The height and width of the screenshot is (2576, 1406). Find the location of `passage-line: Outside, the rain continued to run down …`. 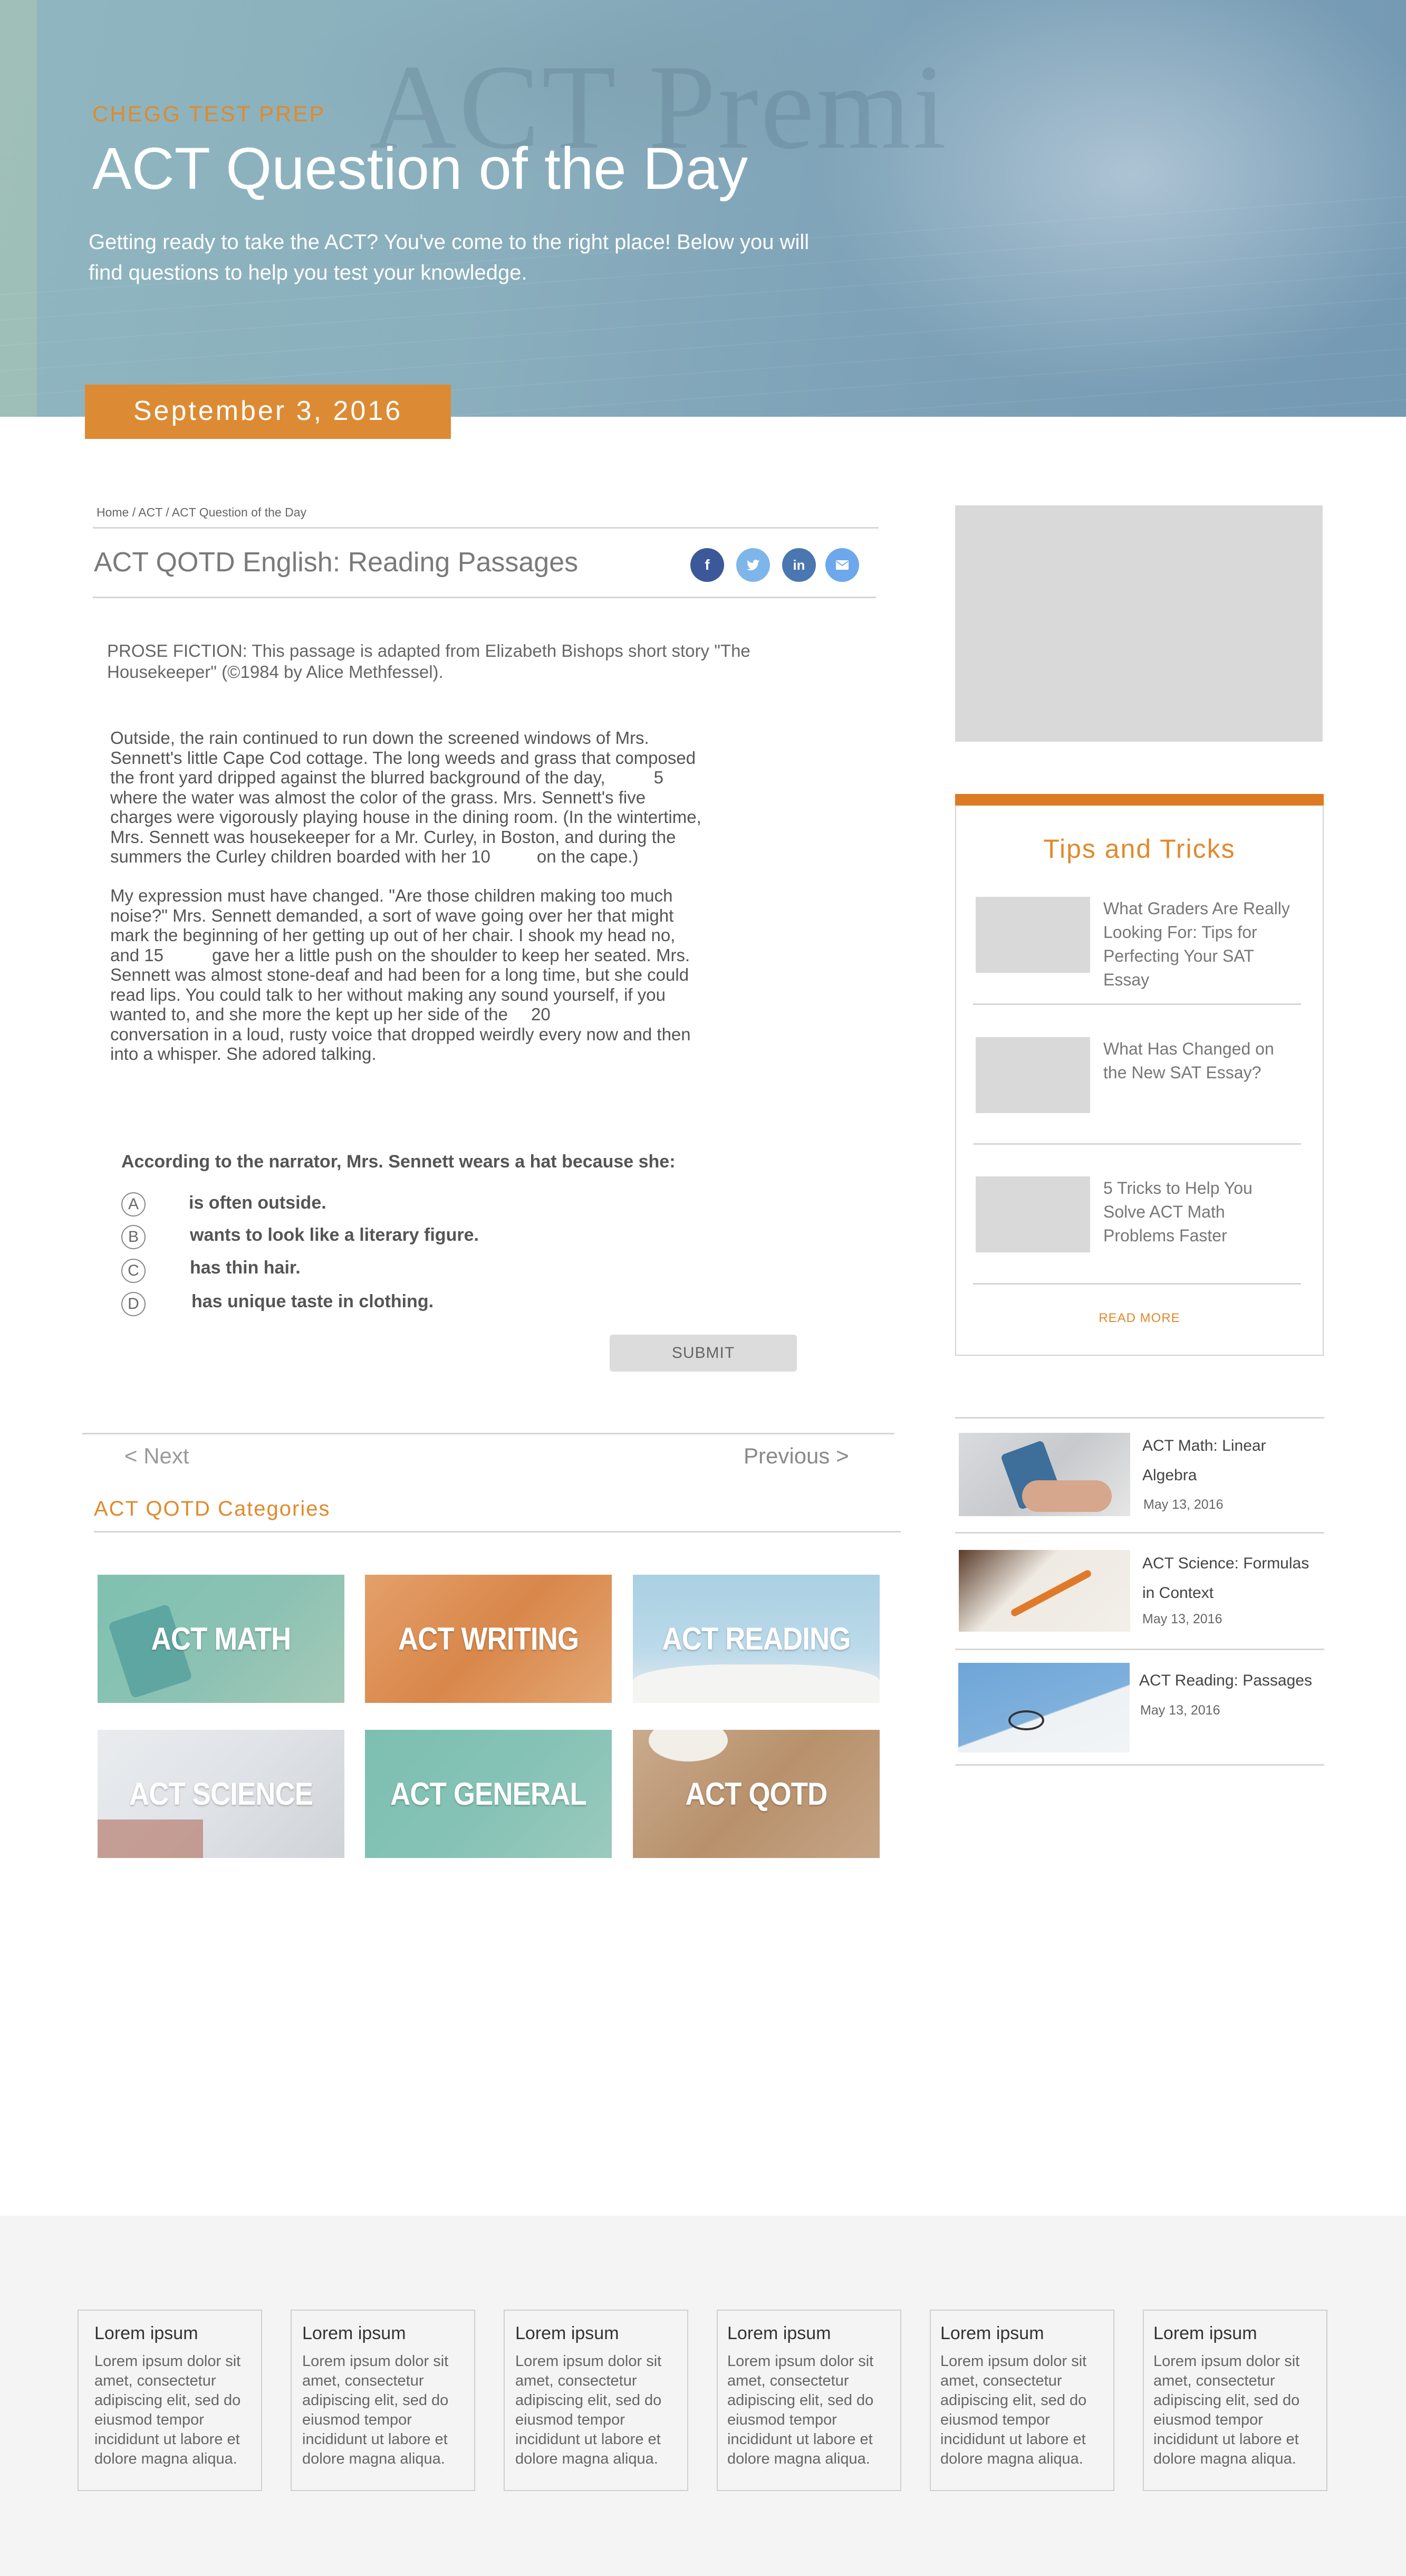

passage-line: Outside, the rain continued to run down … is located at coordinates (379, 738).